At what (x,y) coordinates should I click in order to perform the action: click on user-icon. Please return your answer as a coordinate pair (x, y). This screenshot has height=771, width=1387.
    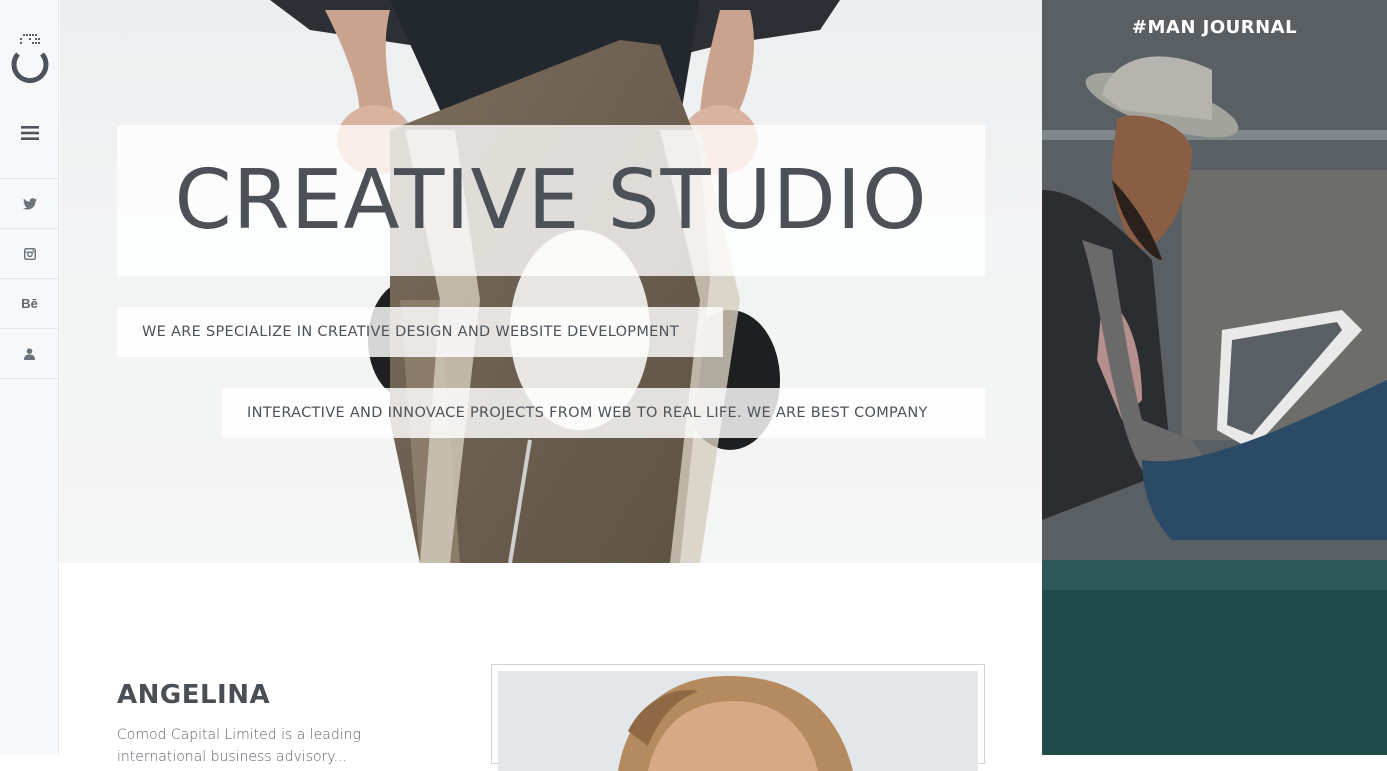
    Looking at the image, I should click on (29, 353).